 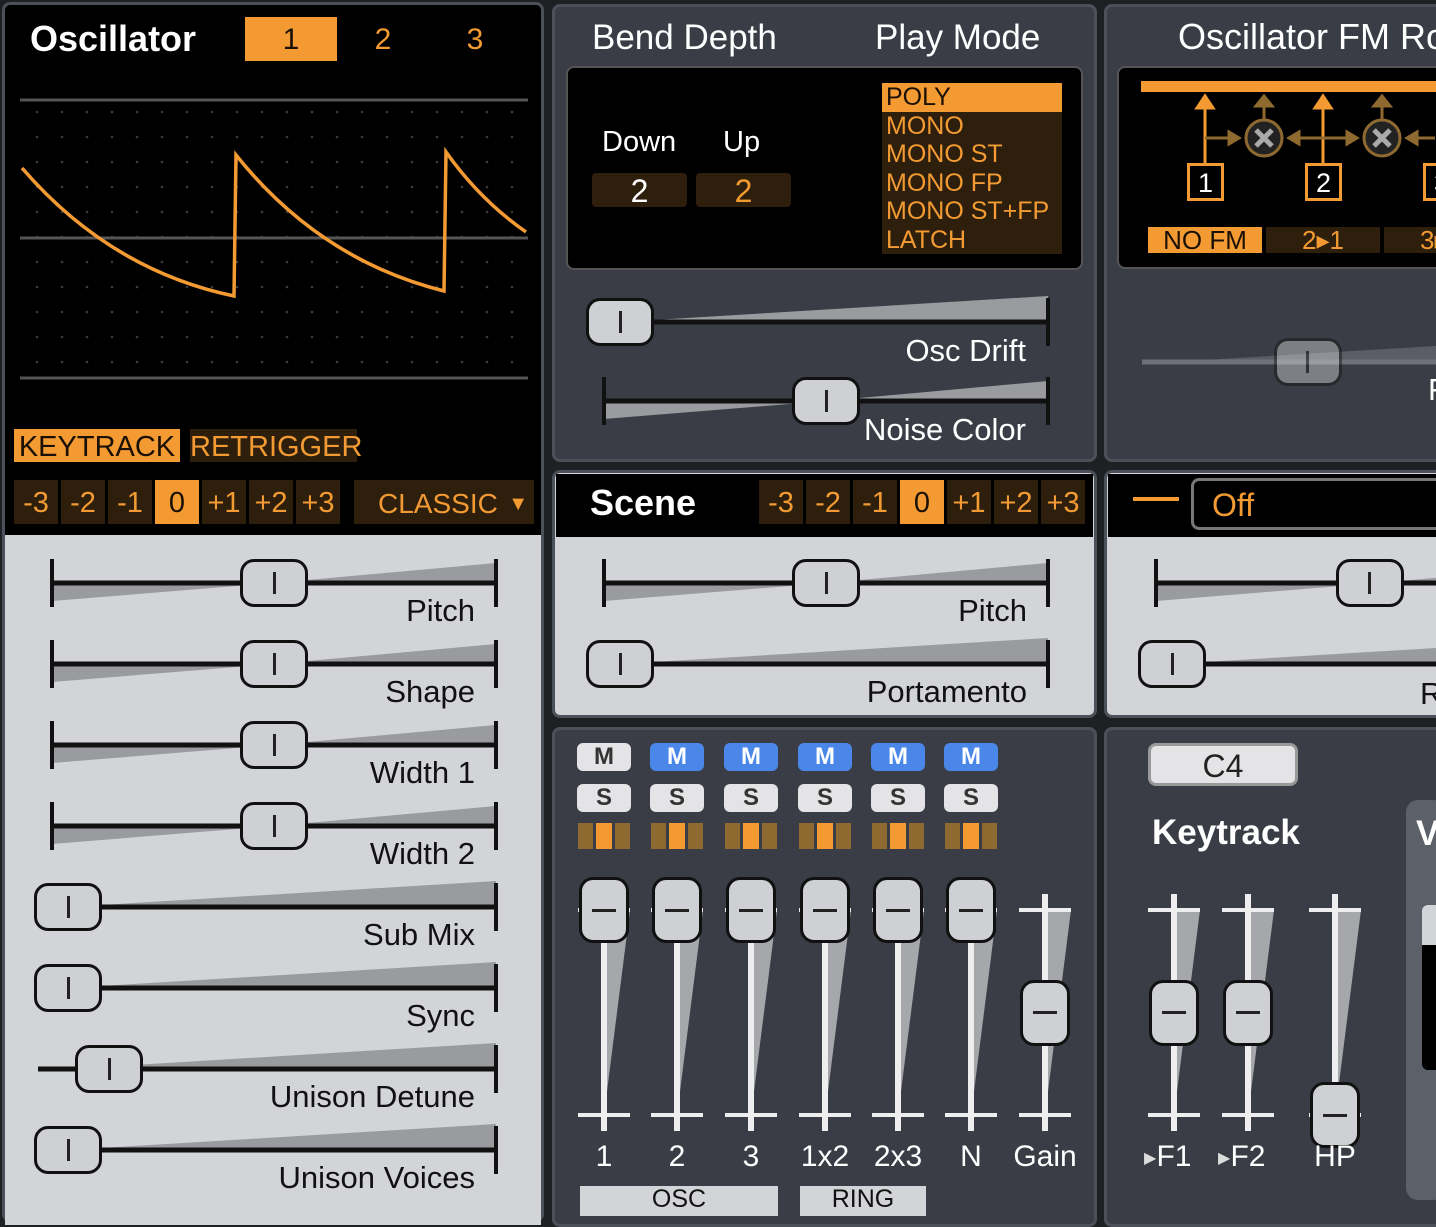 What do you see at coordinates (972, 154) in the screenshot?
I see `play-mode-mono-st: MONO ST` at bounding box center [972, 154].